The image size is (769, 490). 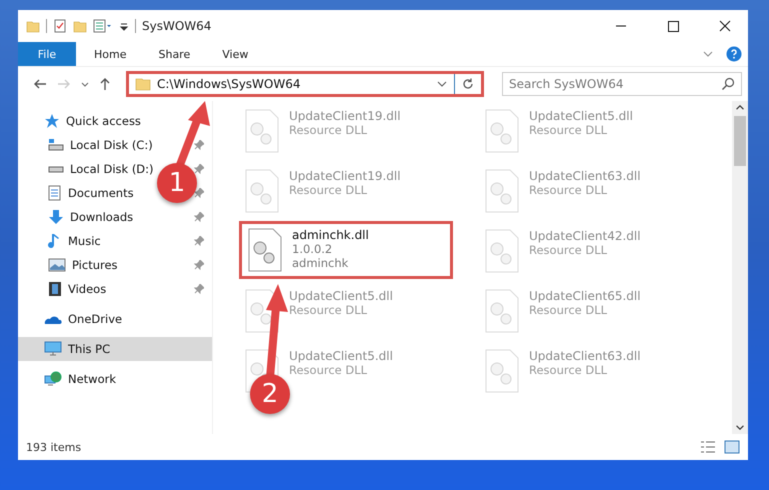 What do you see at coordinates (54, 447) in the screenshot?
I see `item-count: 193 items` at bounding box center [54, 447].